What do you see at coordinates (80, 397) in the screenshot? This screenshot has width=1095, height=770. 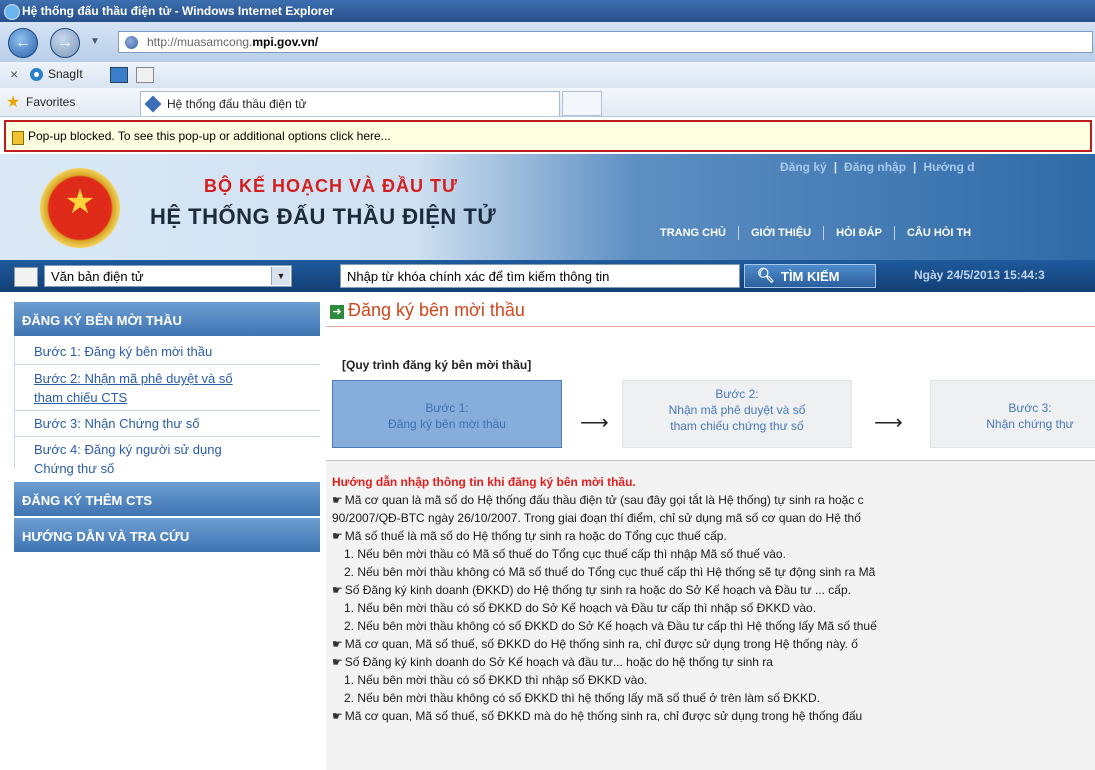 I see `sidebar-item-step2-cont: tham chiếu CTS` at bounding box center [80, 397].